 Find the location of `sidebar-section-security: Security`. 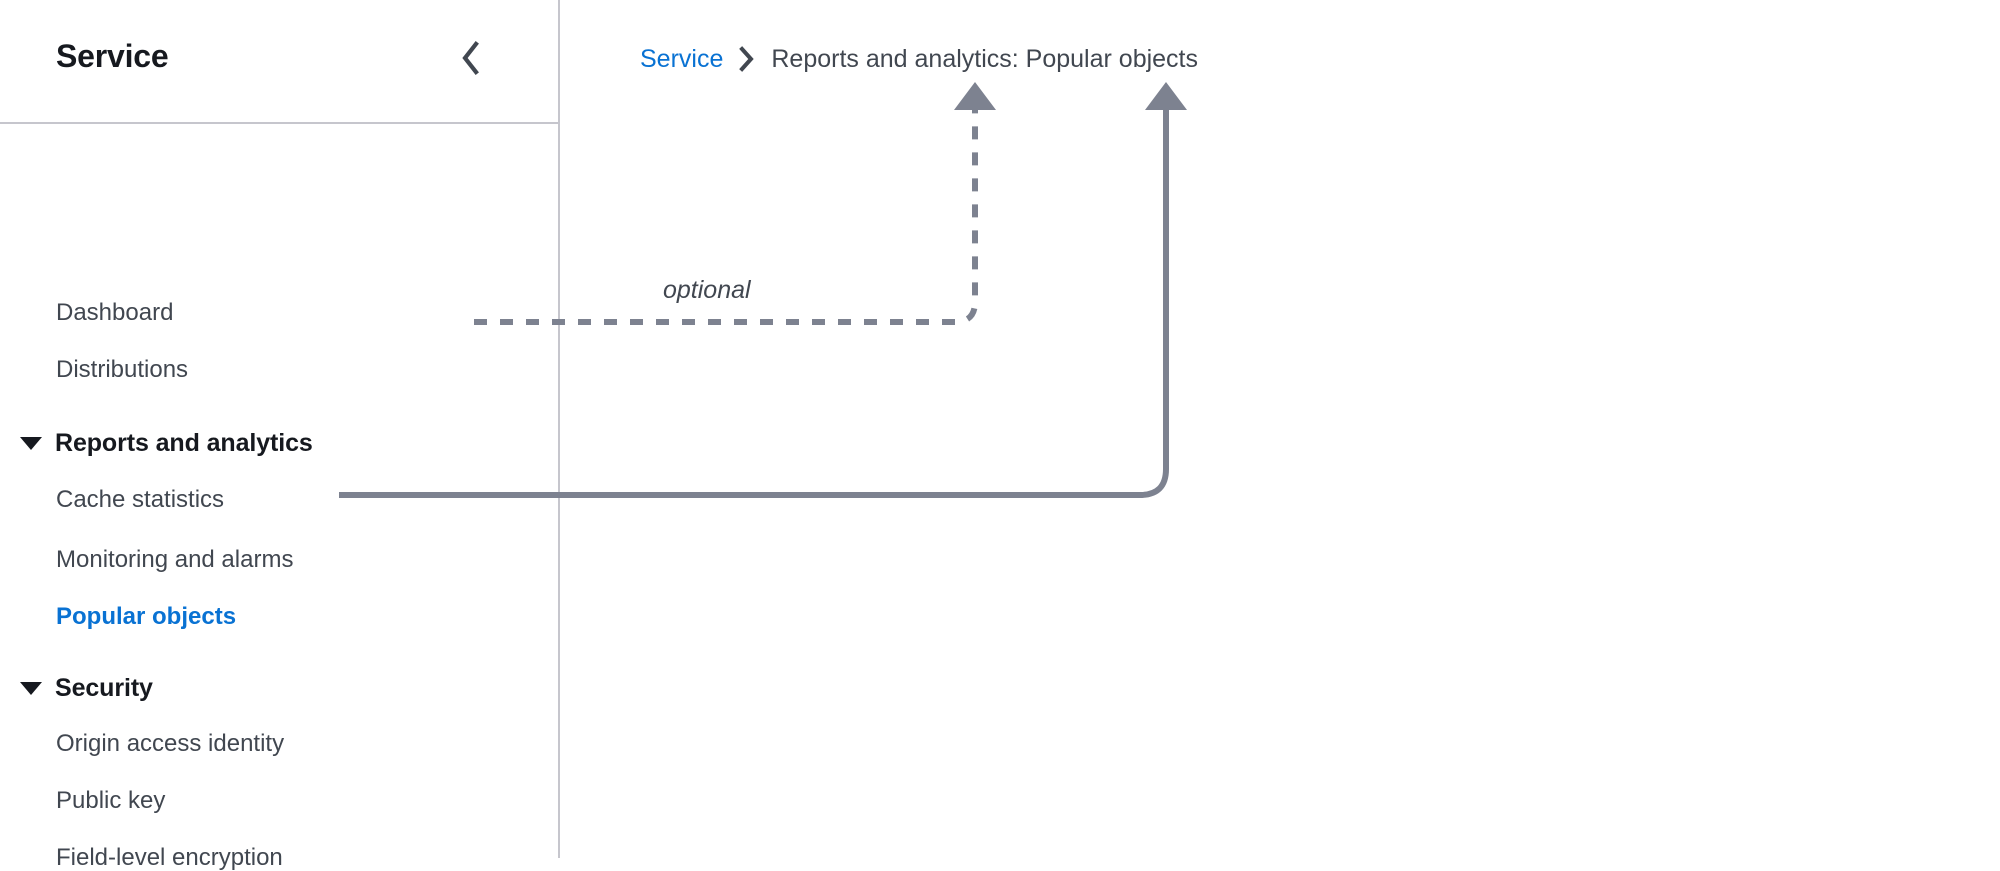

sidebar-section-security: Security is located at coordinates (86, 688).